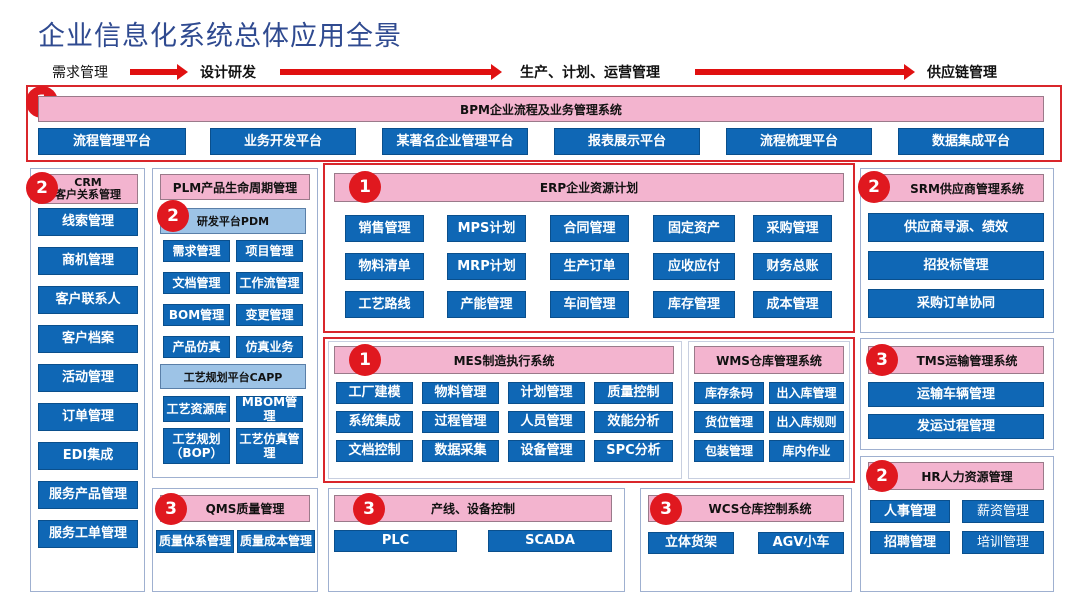 This screenshot has height=608, width=1080. Describe the element at coordinates (633, 393) in the screenshot. I see `mes-item: 质量控制` at that location.